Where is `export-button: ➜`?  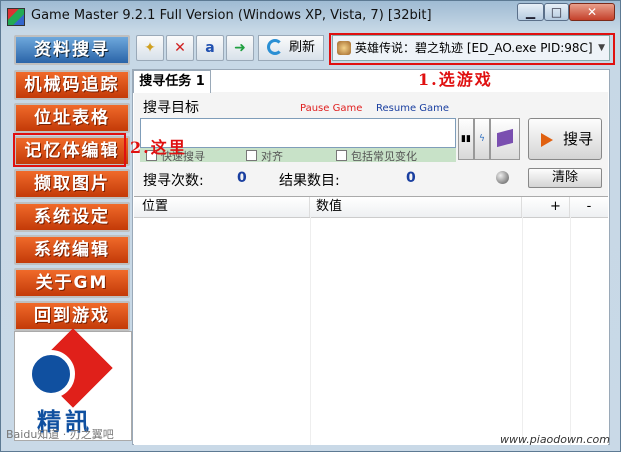
export-button: ➜ is located at coordinates (240, 48).